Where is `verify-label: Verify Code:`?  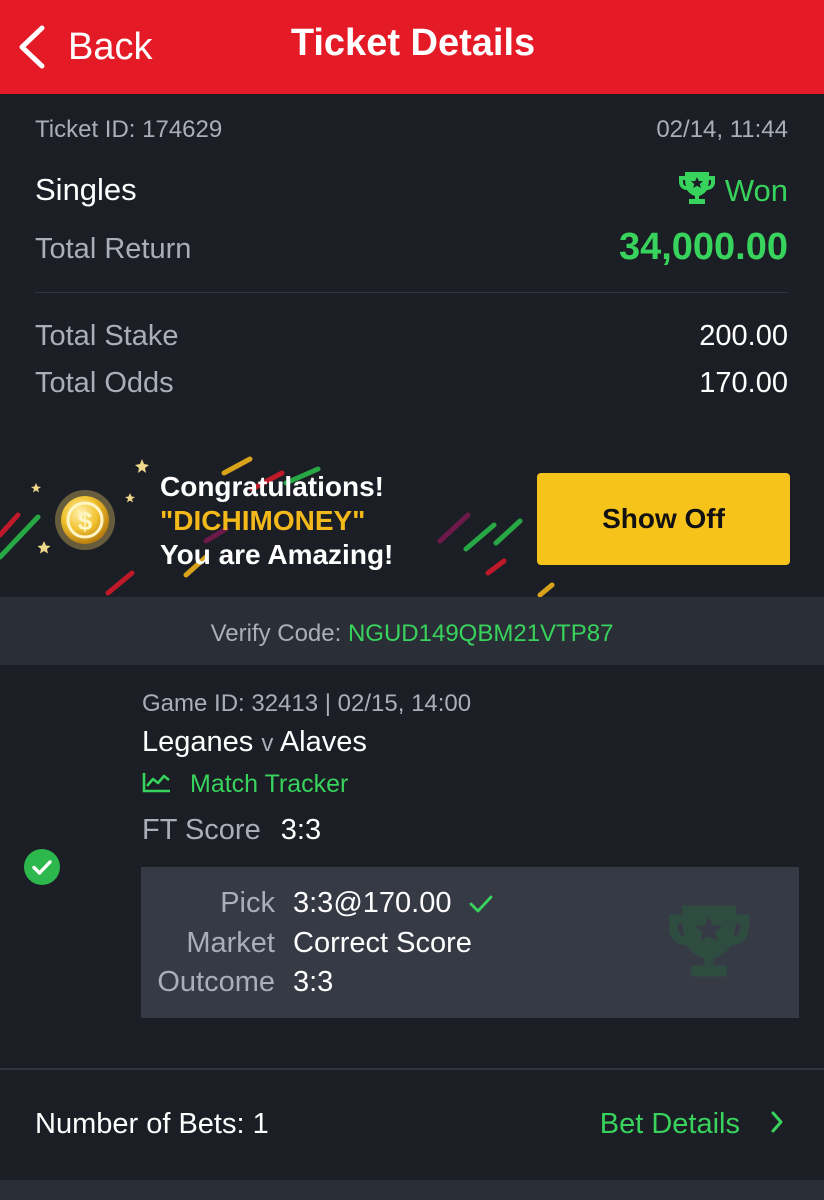
verify-label: Verify Code: is located at coordinates (276, 633).